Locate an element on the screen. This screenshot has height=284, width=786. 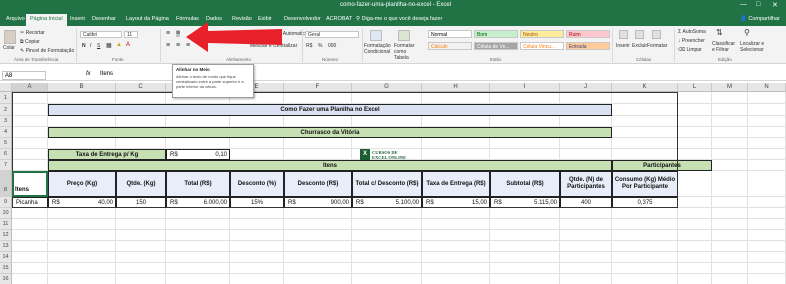
close-button: ✕ is located at coordinates (775, 5).